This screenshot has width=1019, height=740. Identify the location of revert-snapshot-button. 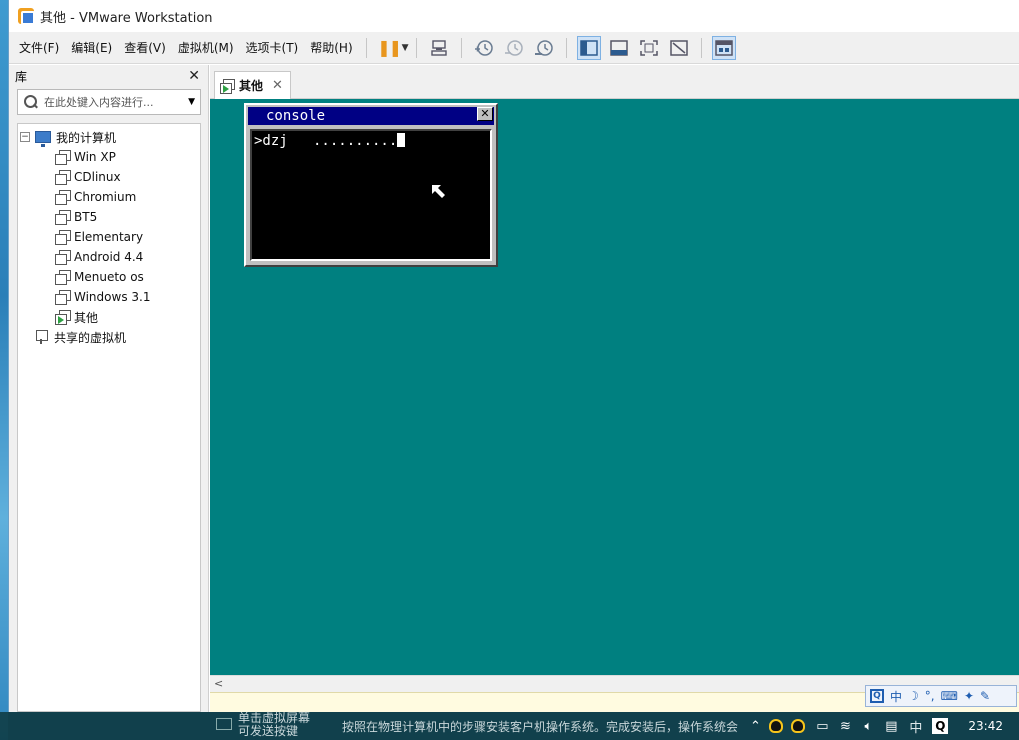
(514, 48).